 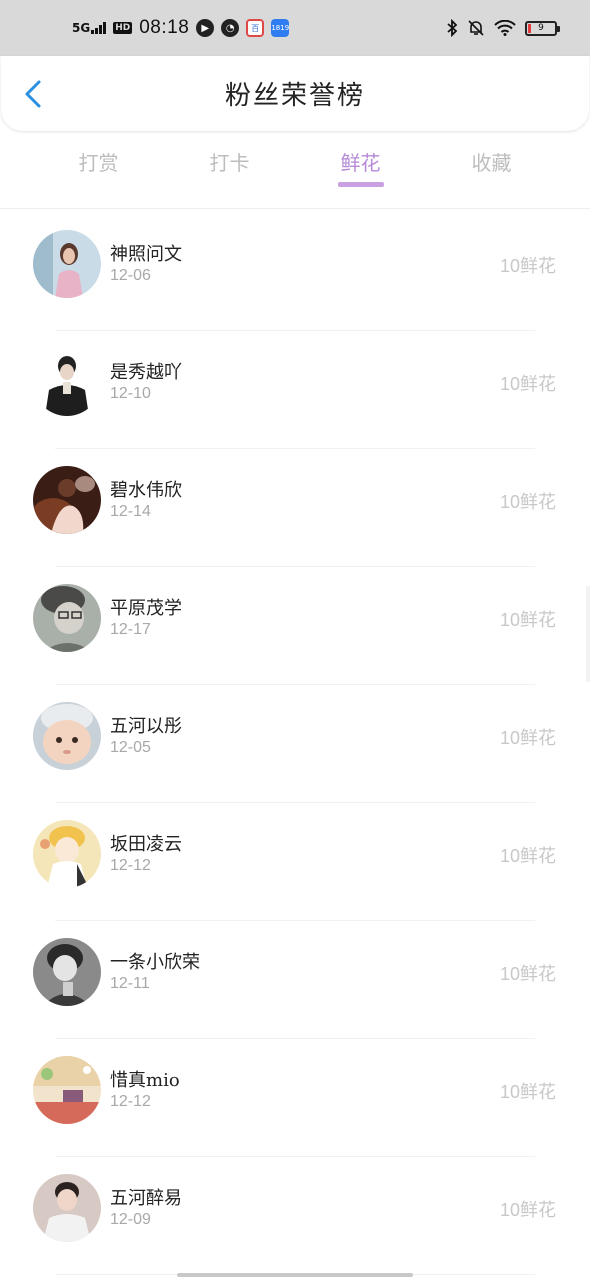 I want to click on fan-name: 碧水伟欣, so click(x=146, y=490).